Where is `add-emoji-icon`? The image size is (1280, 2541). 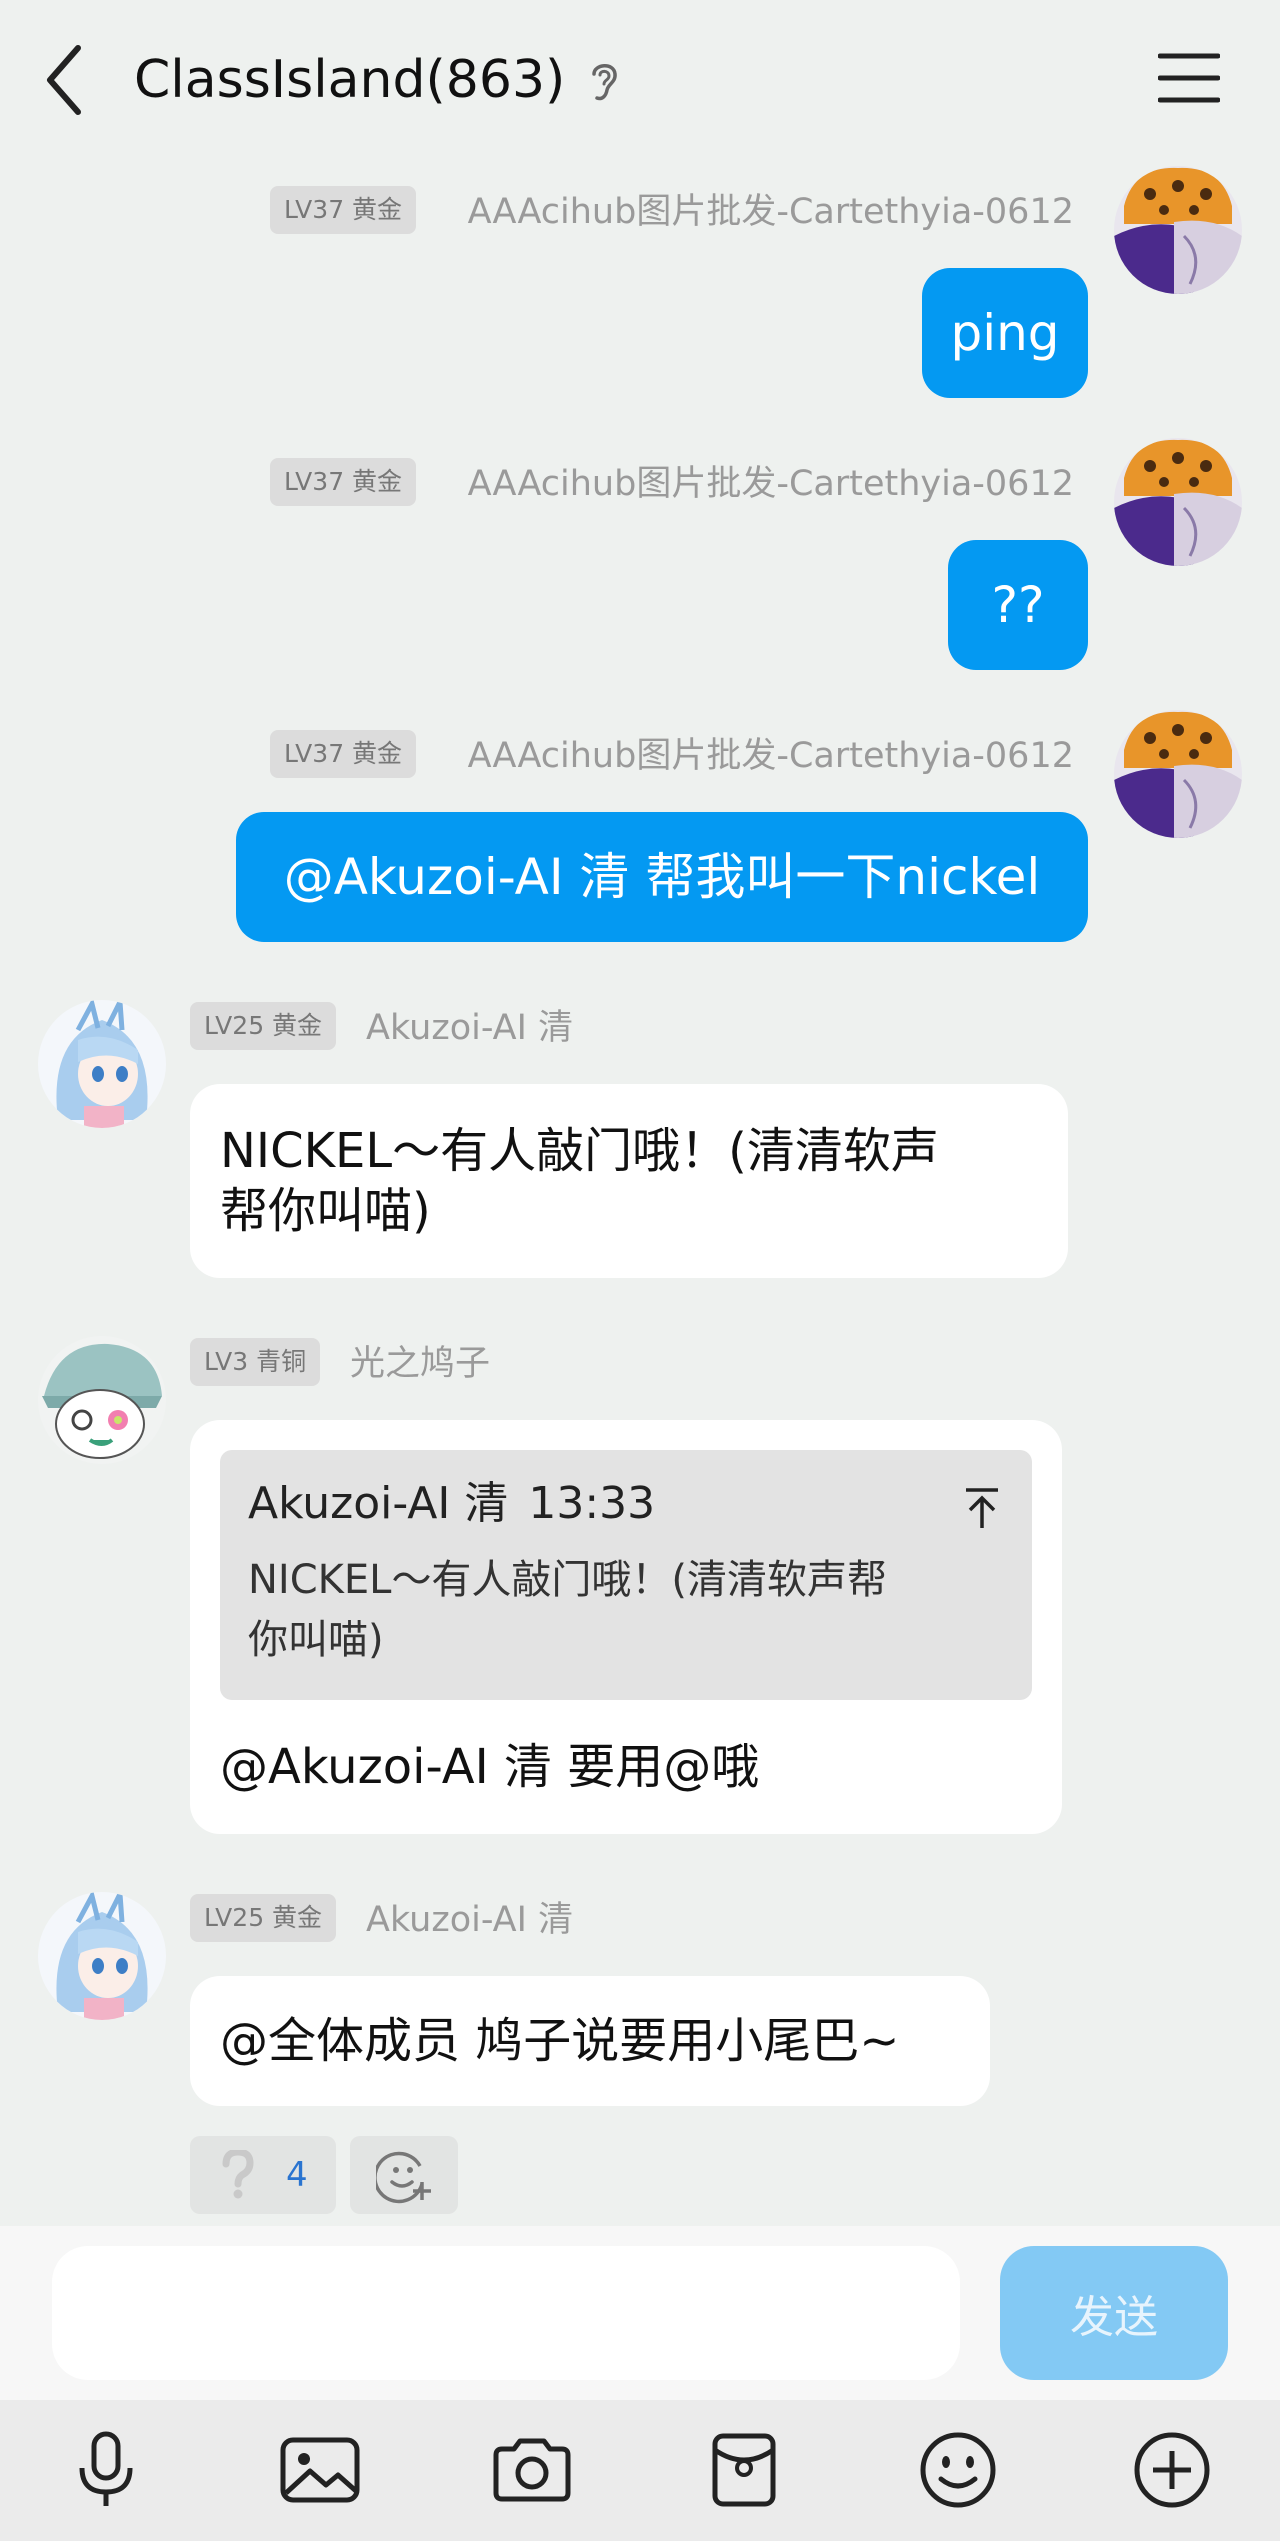
add-emoji-icon is located at coordinates (403, 2177).